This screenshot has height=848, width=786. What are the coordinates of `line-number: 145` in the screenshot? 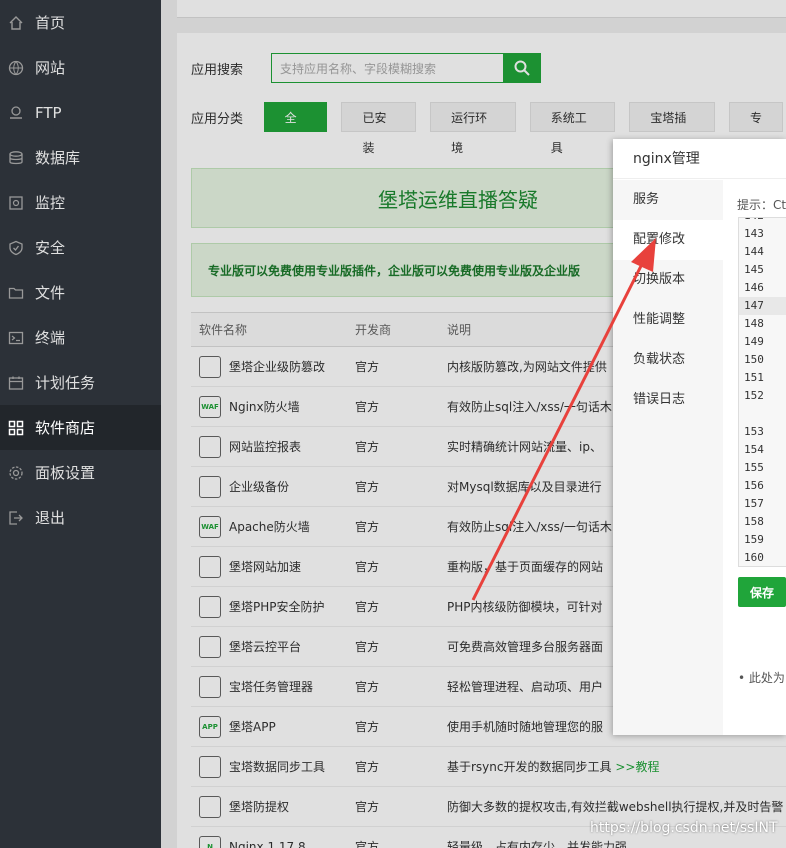 It's located at (754, 269).